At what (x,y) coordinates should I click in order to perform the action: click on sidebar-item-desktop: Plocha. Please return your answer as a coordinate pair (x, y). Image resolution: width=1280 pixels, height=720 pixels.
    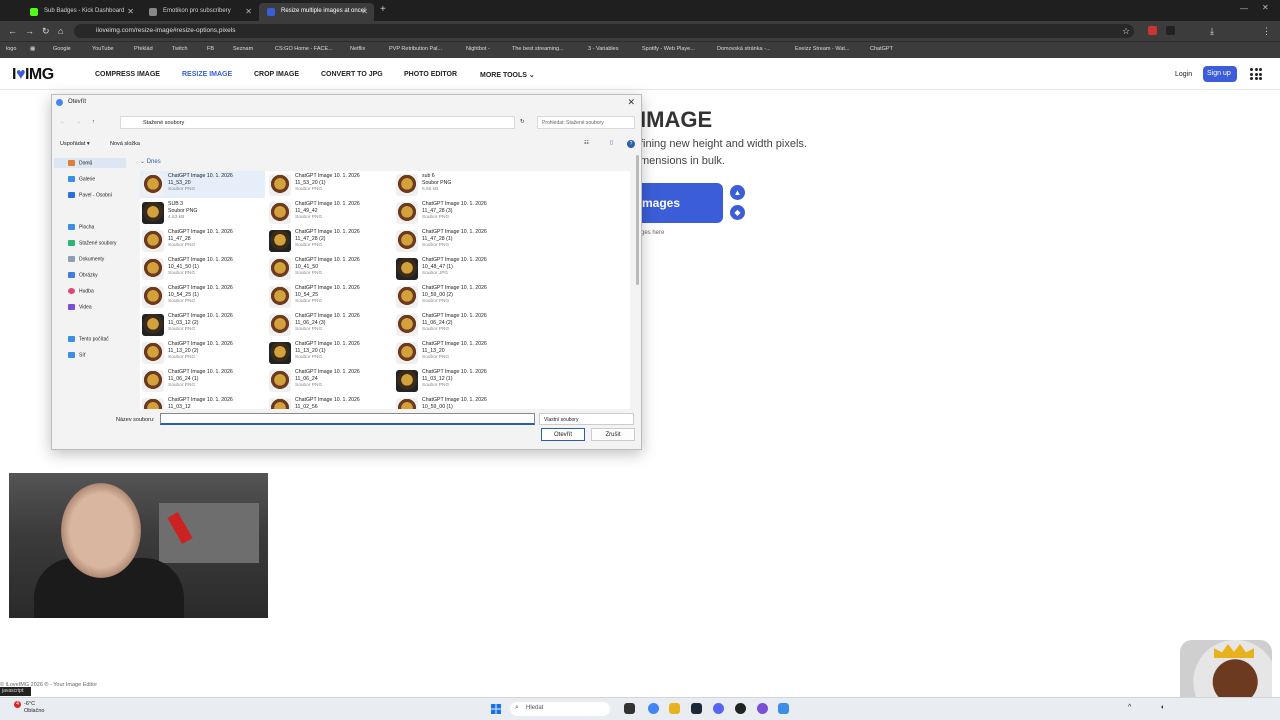
    Looking at the image, I should click on (81, 227).